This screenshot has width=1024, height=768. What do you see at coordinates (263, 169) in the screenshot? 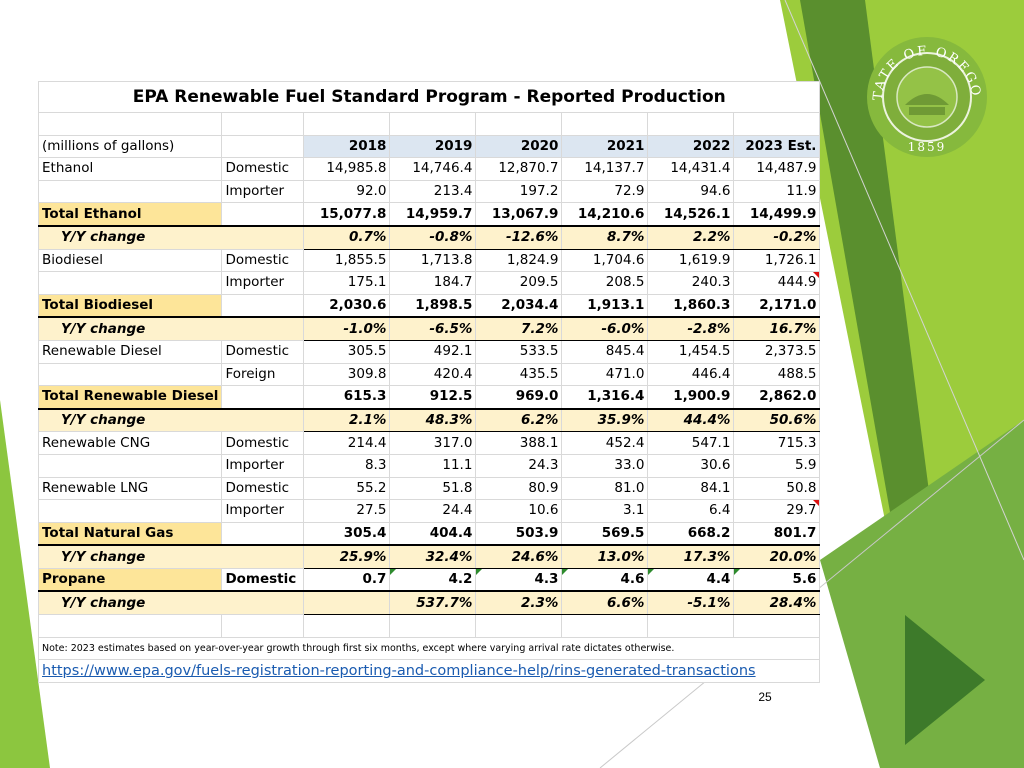
I see `source-label: Domestic` at bounding box center [263, 169].